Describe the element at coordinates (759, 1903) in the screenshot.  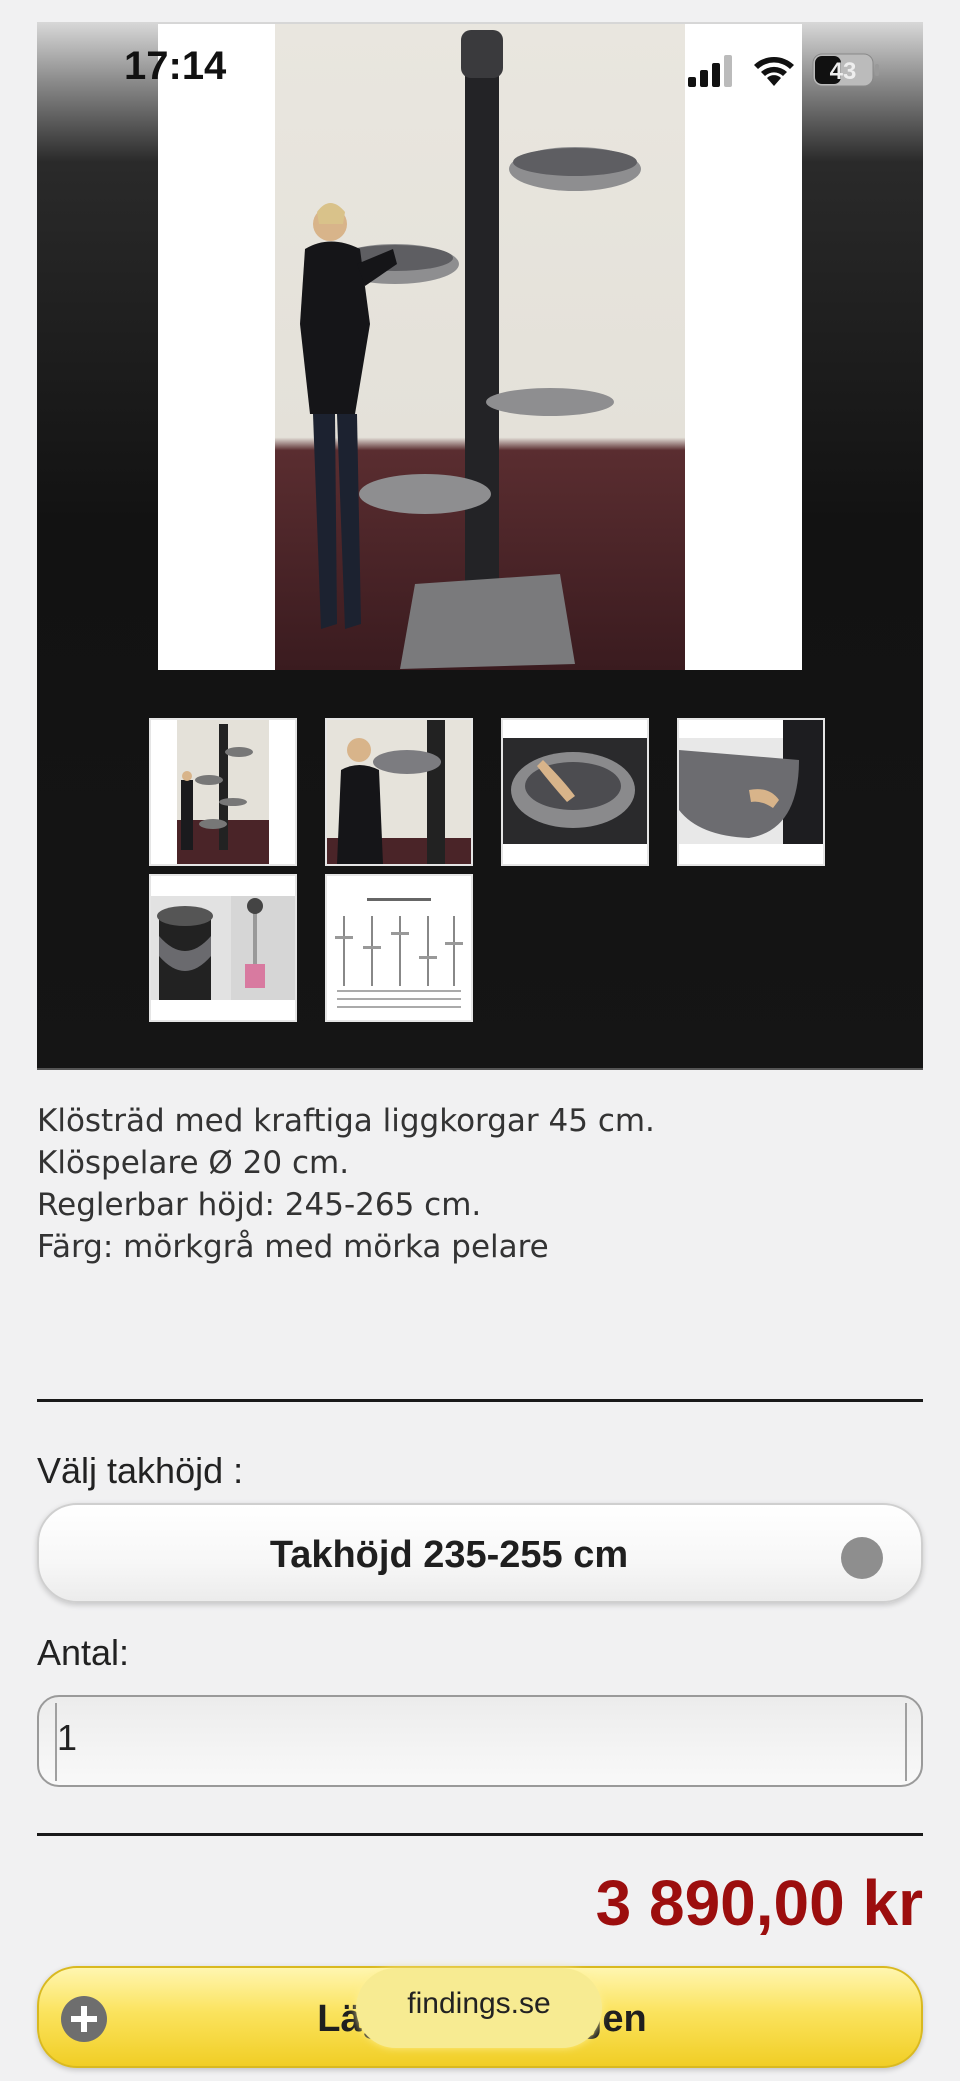
I see `product-price: 3 890,00 kr` at that location.